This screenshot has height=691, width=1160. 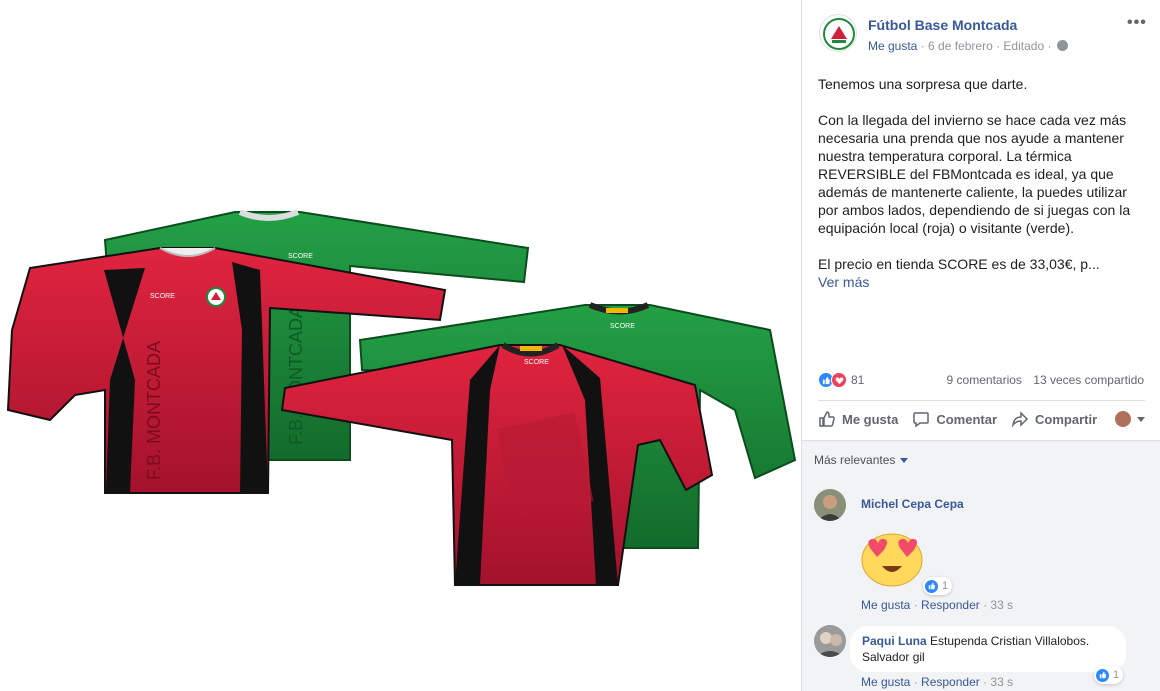 I want to click on love-reaction-icon, so click(x=839, y=380).